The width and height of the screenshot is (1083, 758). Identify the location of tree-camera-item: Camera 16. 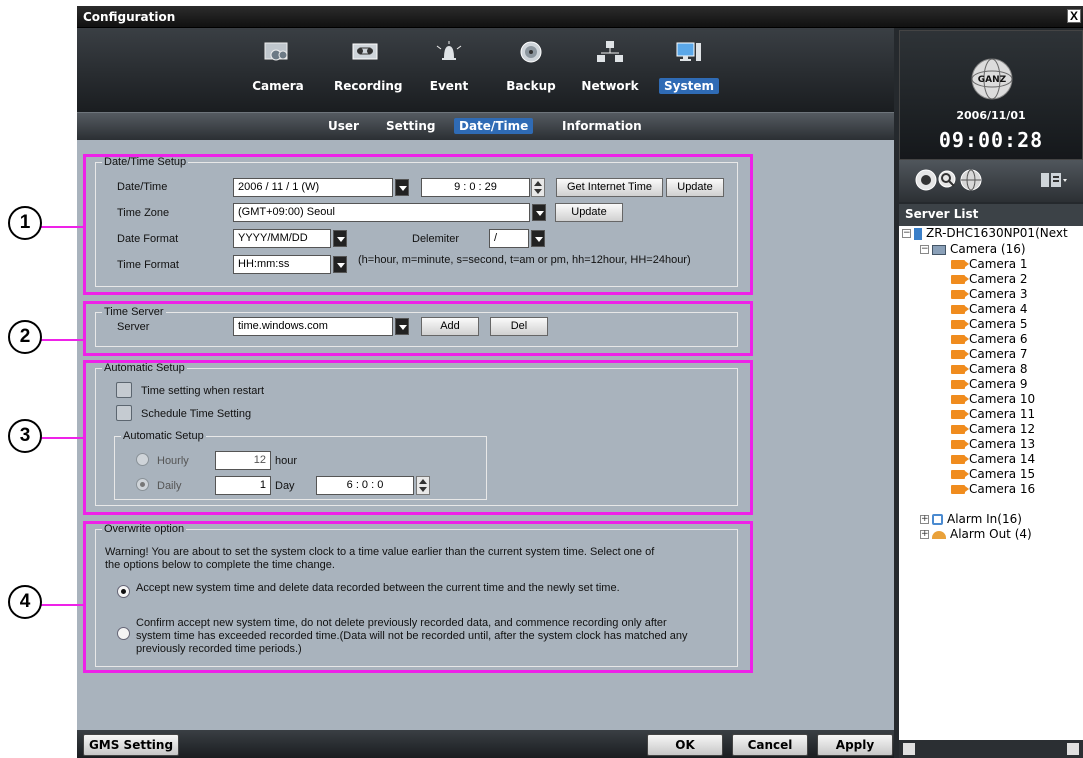
(993, 489).